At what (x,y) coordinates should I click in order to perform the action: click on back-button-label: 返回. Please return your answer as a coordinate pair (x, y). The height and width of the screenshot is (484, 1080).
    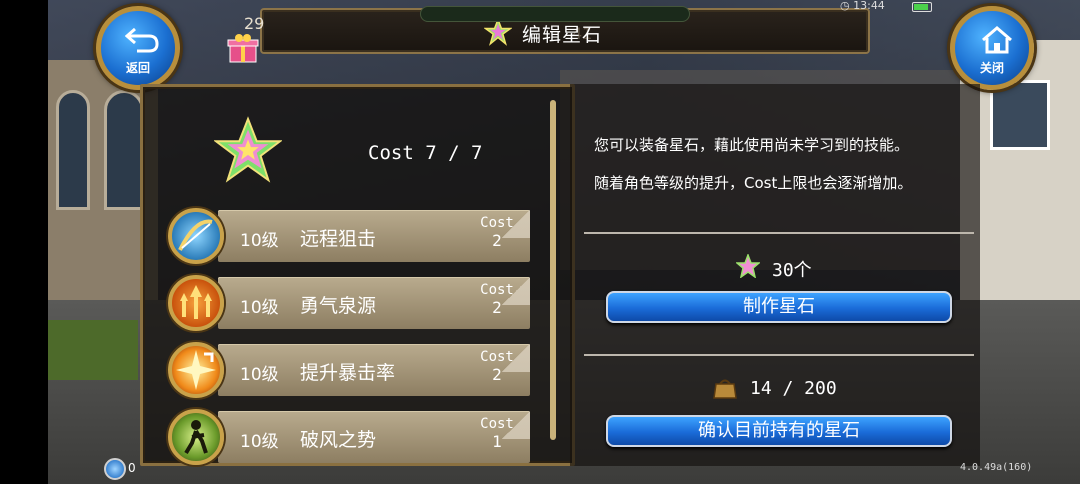
    Looking at the image, I should click on (137, 68).